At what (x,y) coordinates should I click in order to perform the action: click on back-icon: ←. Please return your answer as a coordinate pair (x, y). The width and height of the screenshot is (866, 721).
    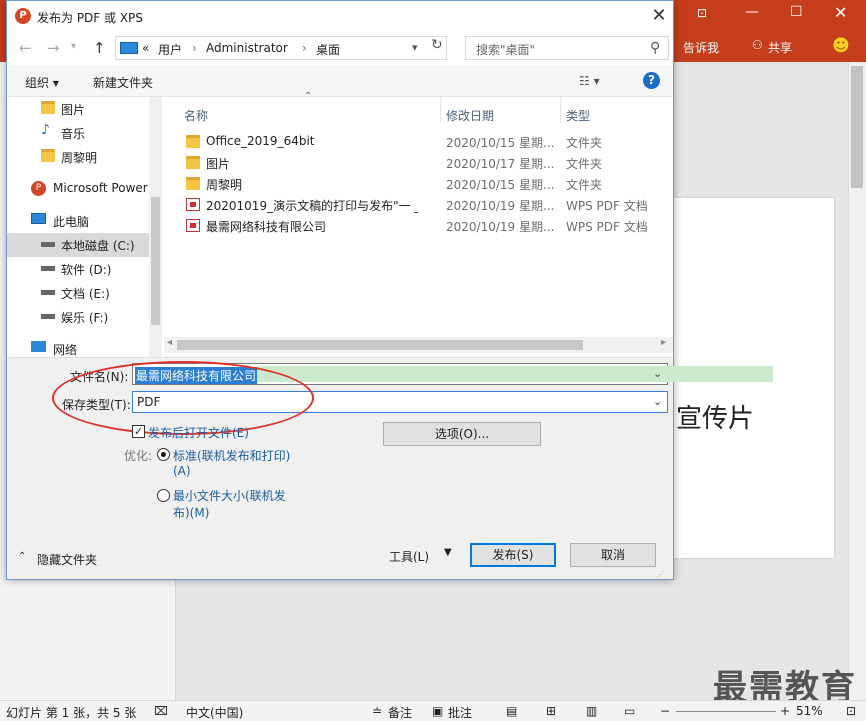
    Looking at the image, I should click on (25, 48).